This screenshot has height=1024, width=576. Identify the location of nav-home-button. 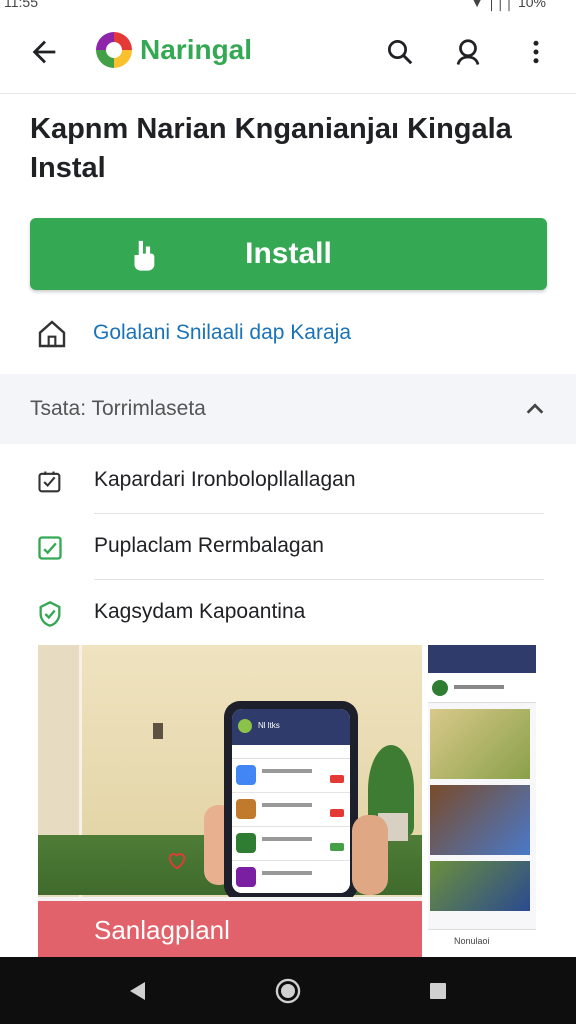
(288, 991).